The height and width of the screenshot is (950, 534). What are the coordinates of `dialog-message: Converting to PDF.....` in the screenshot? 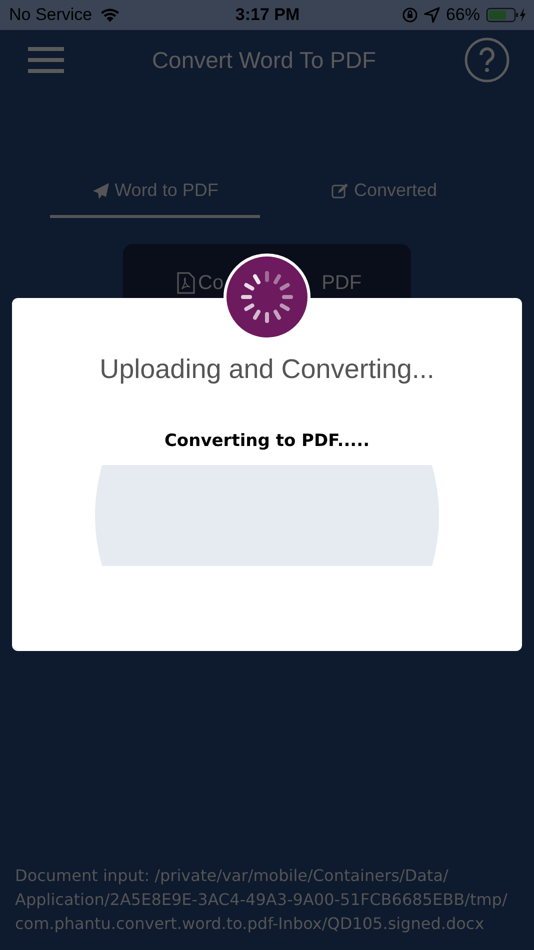 It's located at (267, 441).